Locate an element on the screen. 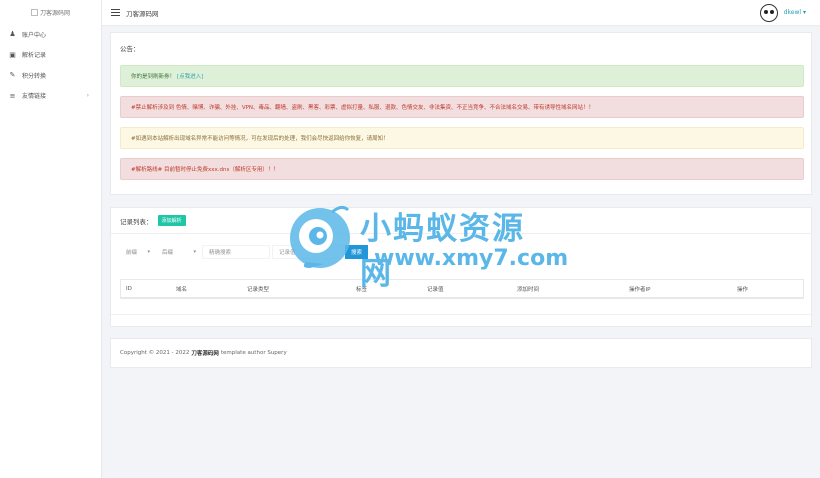  record-value-placeholder: 记录值 is located at coordinates (287, 253).